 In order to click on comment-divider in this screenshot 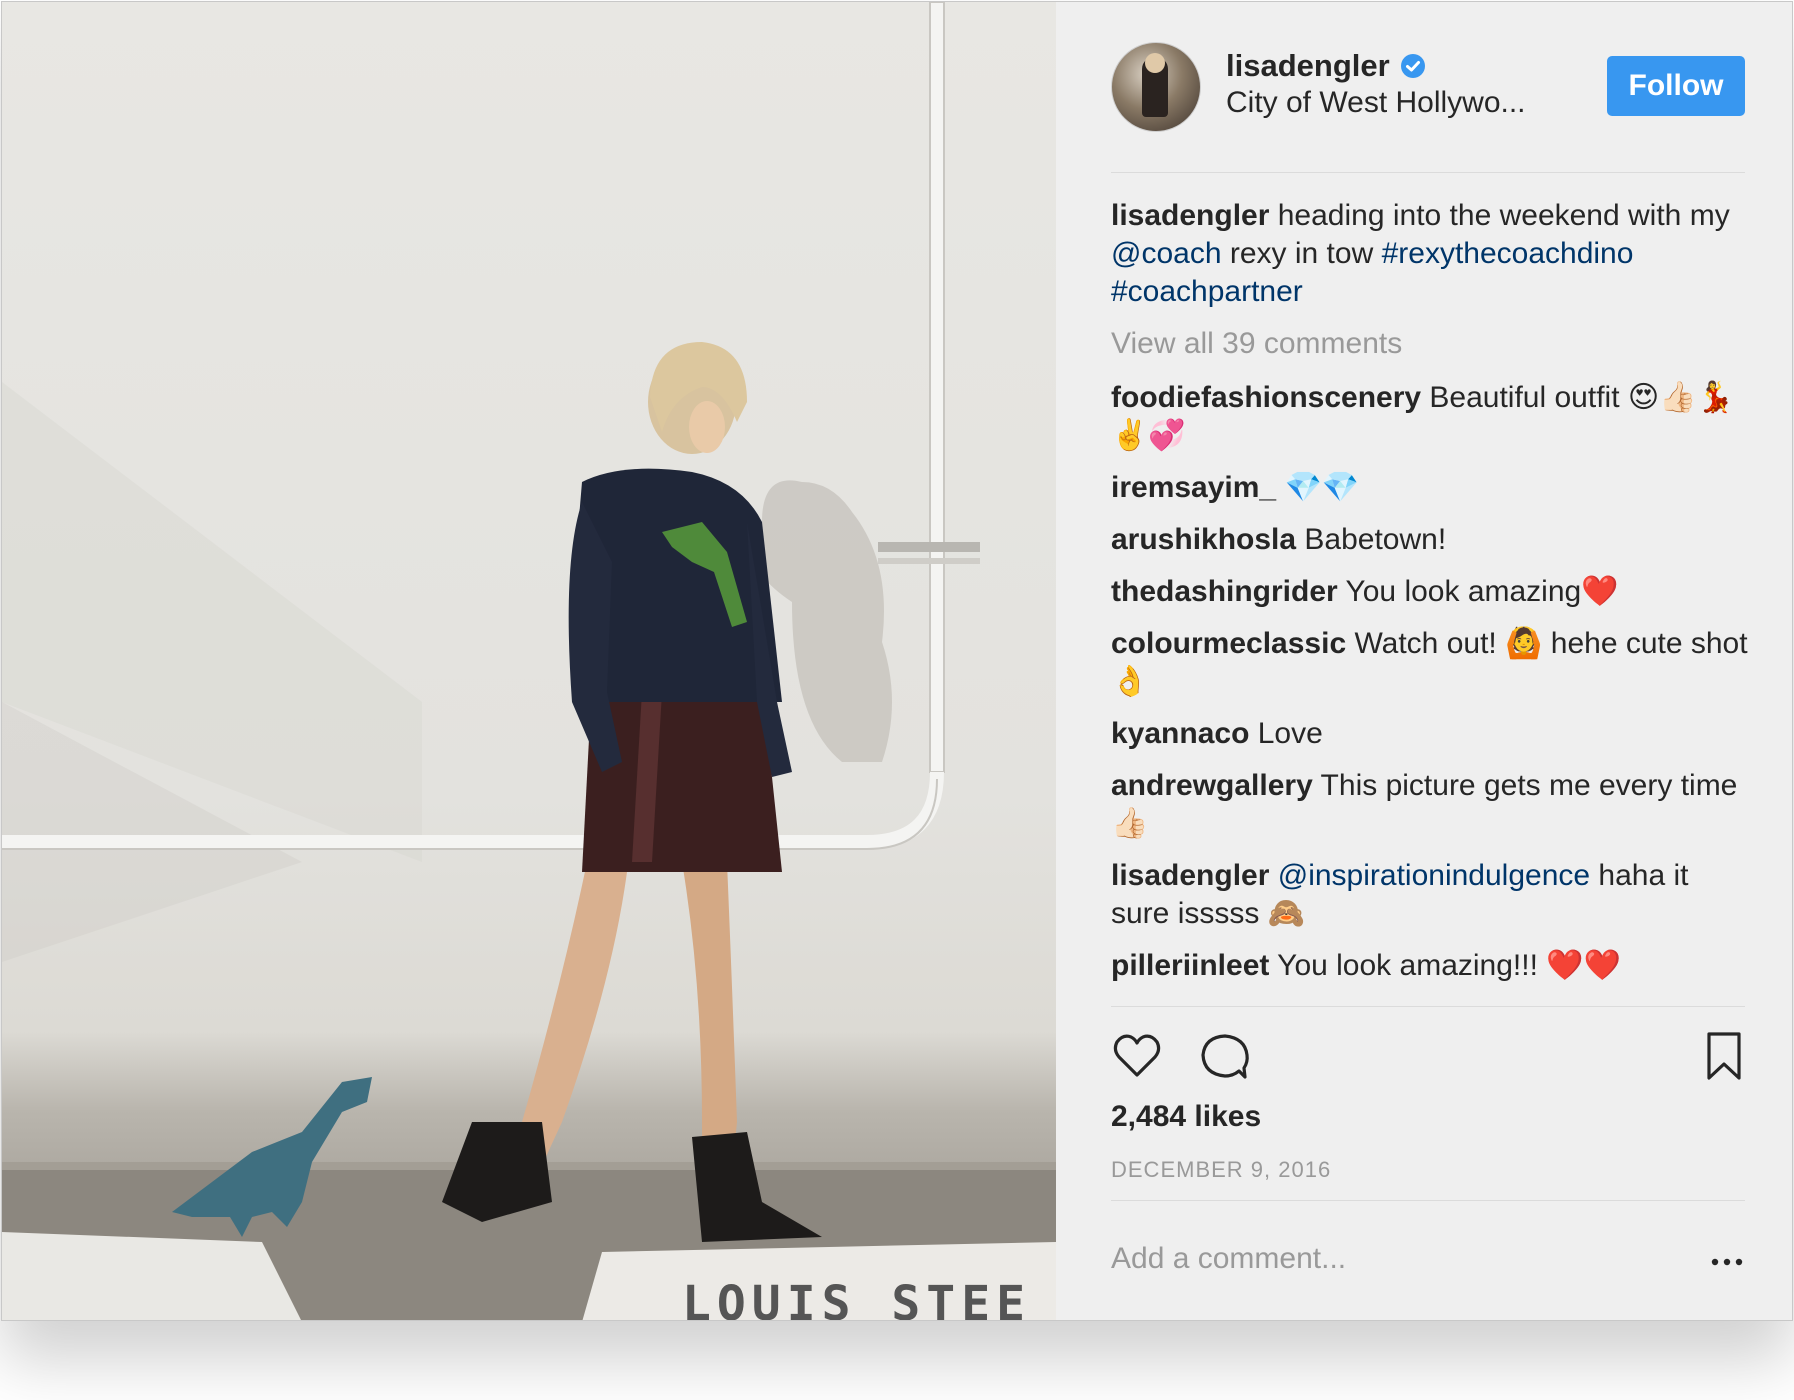, I will do `click(1428, 1200)`.